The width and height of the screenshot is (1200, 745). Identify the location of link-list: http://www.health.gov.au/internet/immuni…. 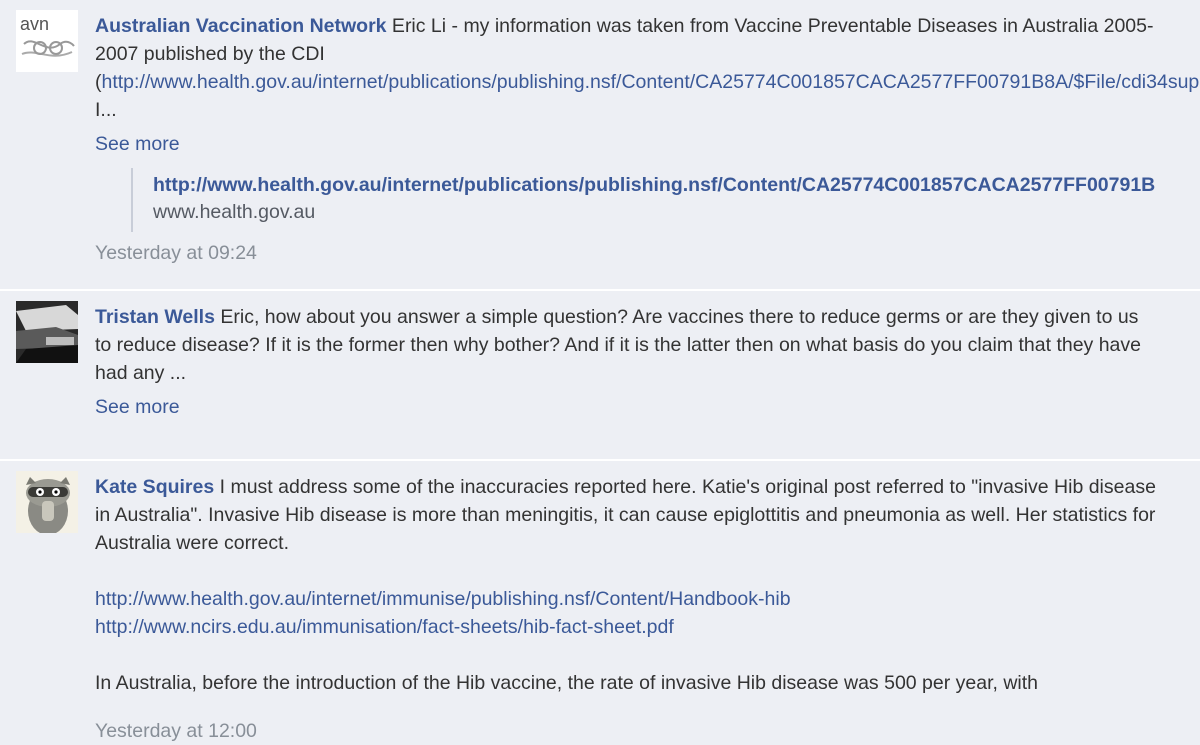
(627, 613).